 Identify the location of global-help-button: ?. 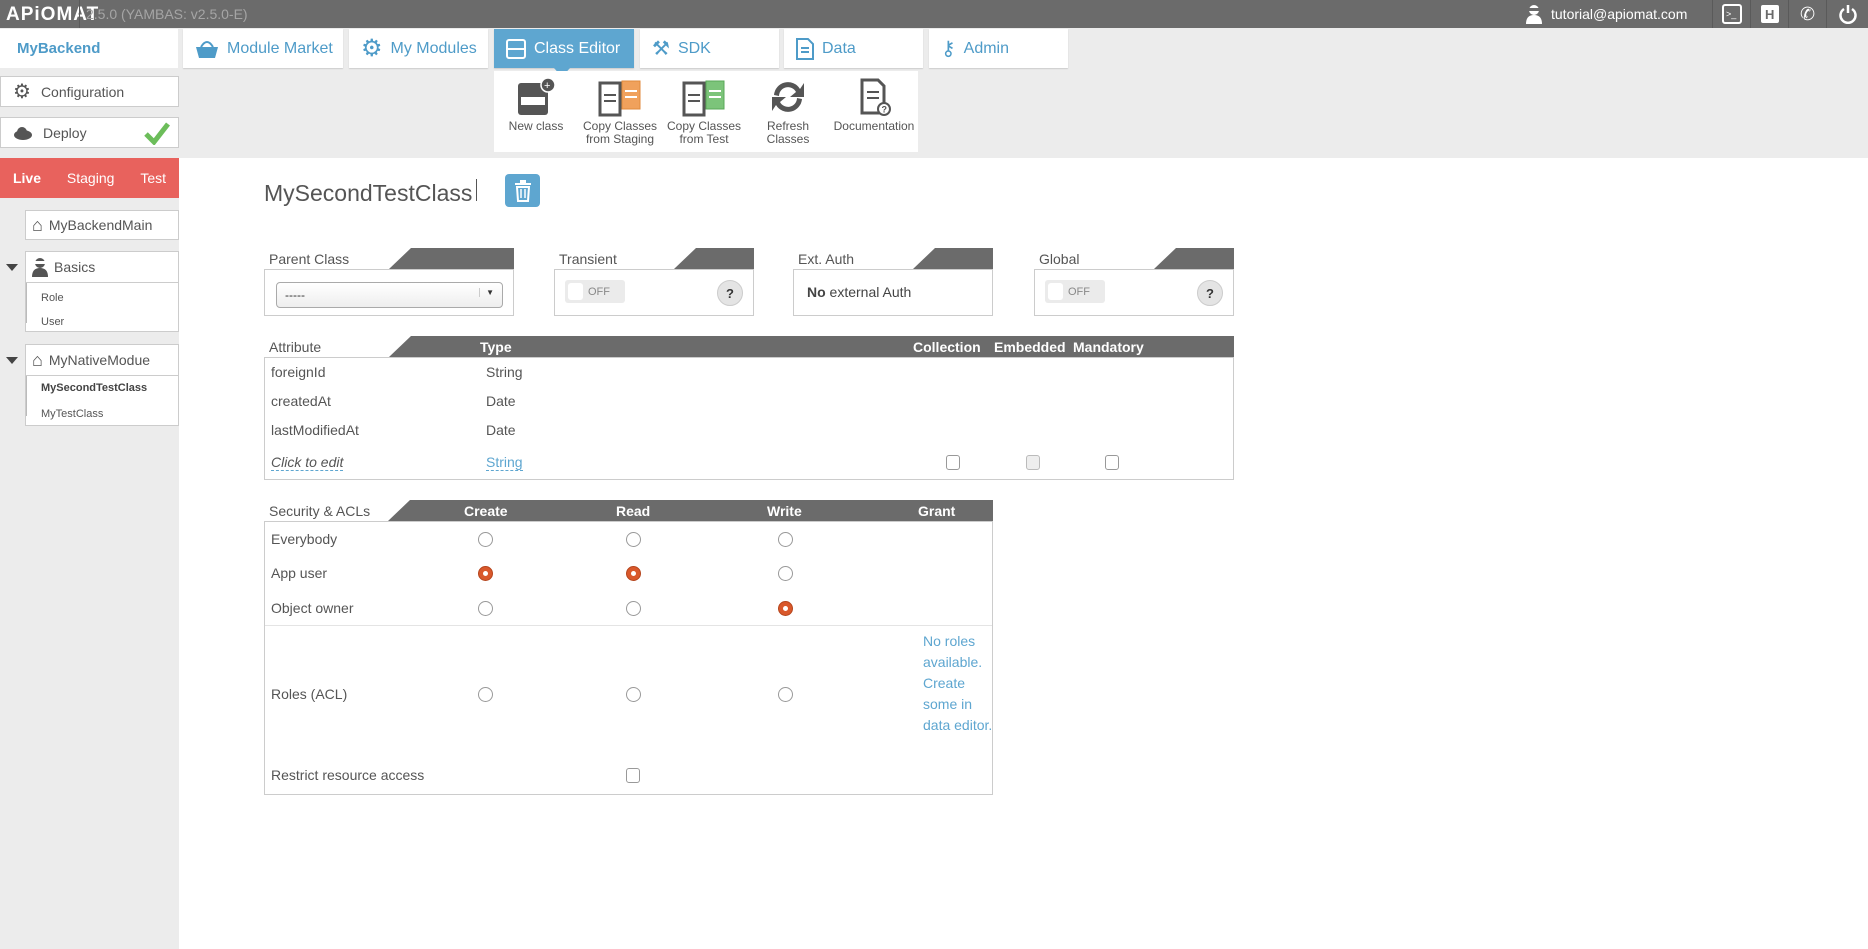
(1210, 293).